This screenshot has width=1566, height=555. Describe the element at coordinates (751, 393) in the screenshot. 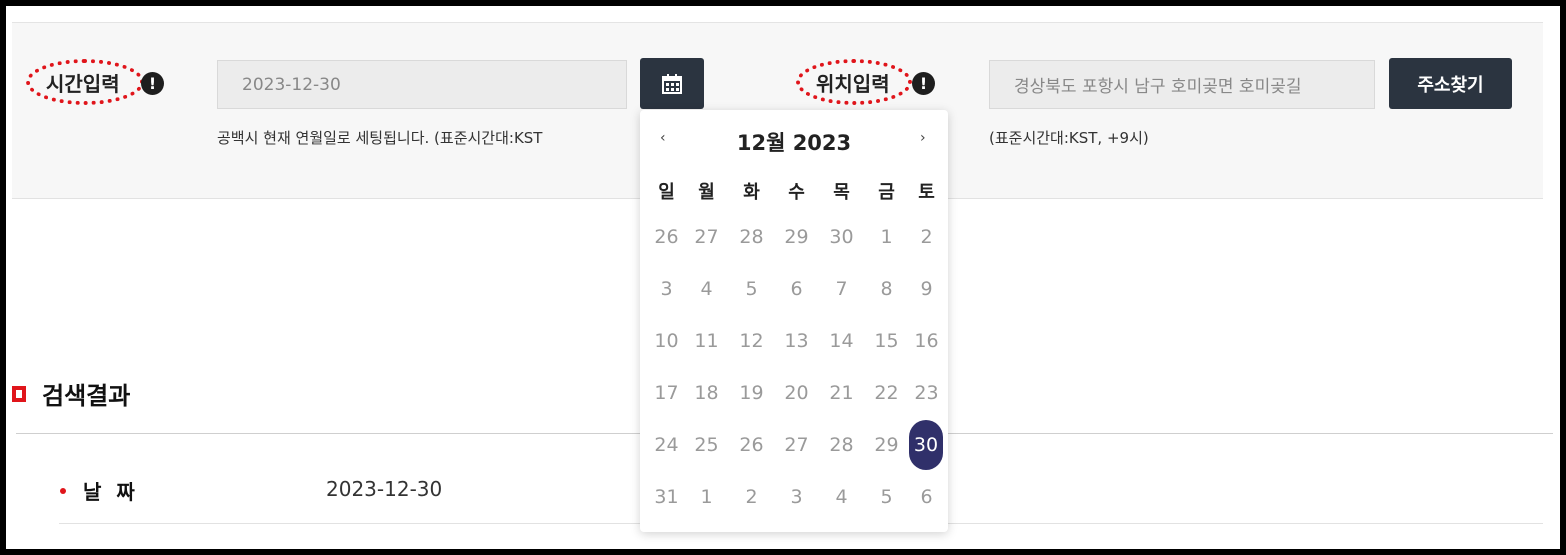

I see `calendar-day: 19` at that location.